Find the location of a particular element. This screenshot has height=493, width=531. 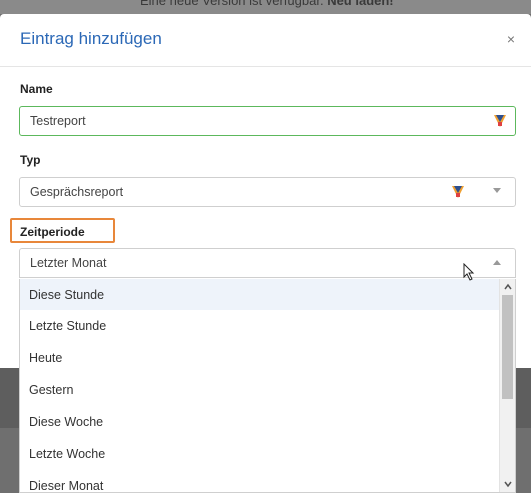

name-input-value: Testreport is located at coordinates (58, 121).